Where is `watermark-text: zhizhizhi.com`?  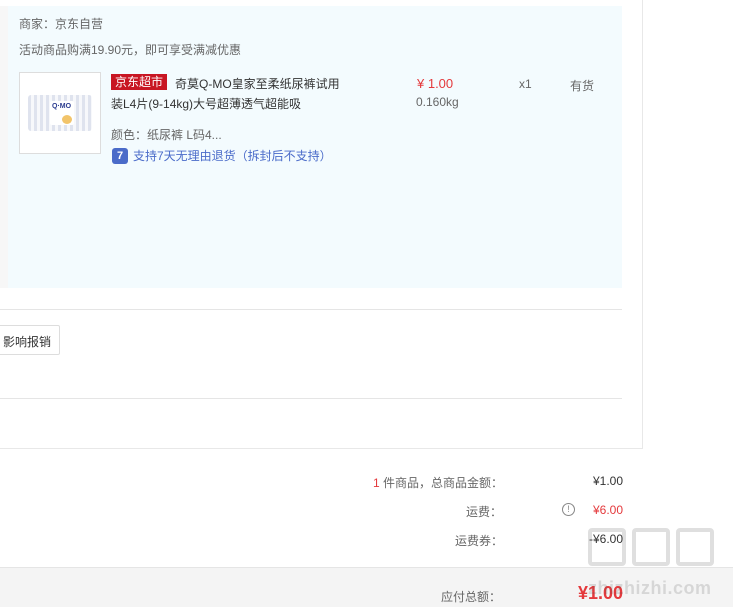 watermark-text: zhizhizhi.com is located at coordinates (650, 588).